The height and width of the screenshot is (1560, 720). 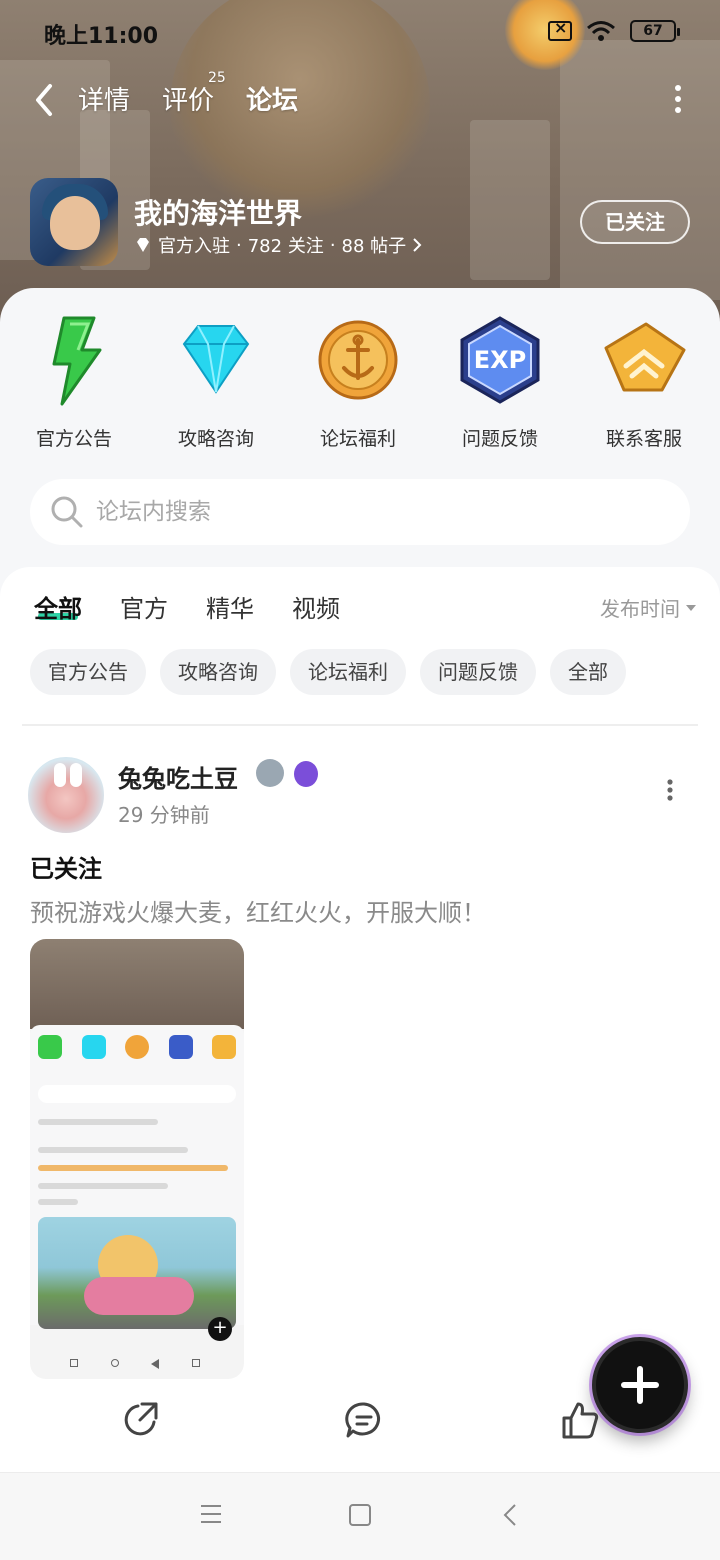 What do you see at coordinates (137, 1273) in the screenshot?
I see `thumb-illustration` at bounding box center [137, 1273].